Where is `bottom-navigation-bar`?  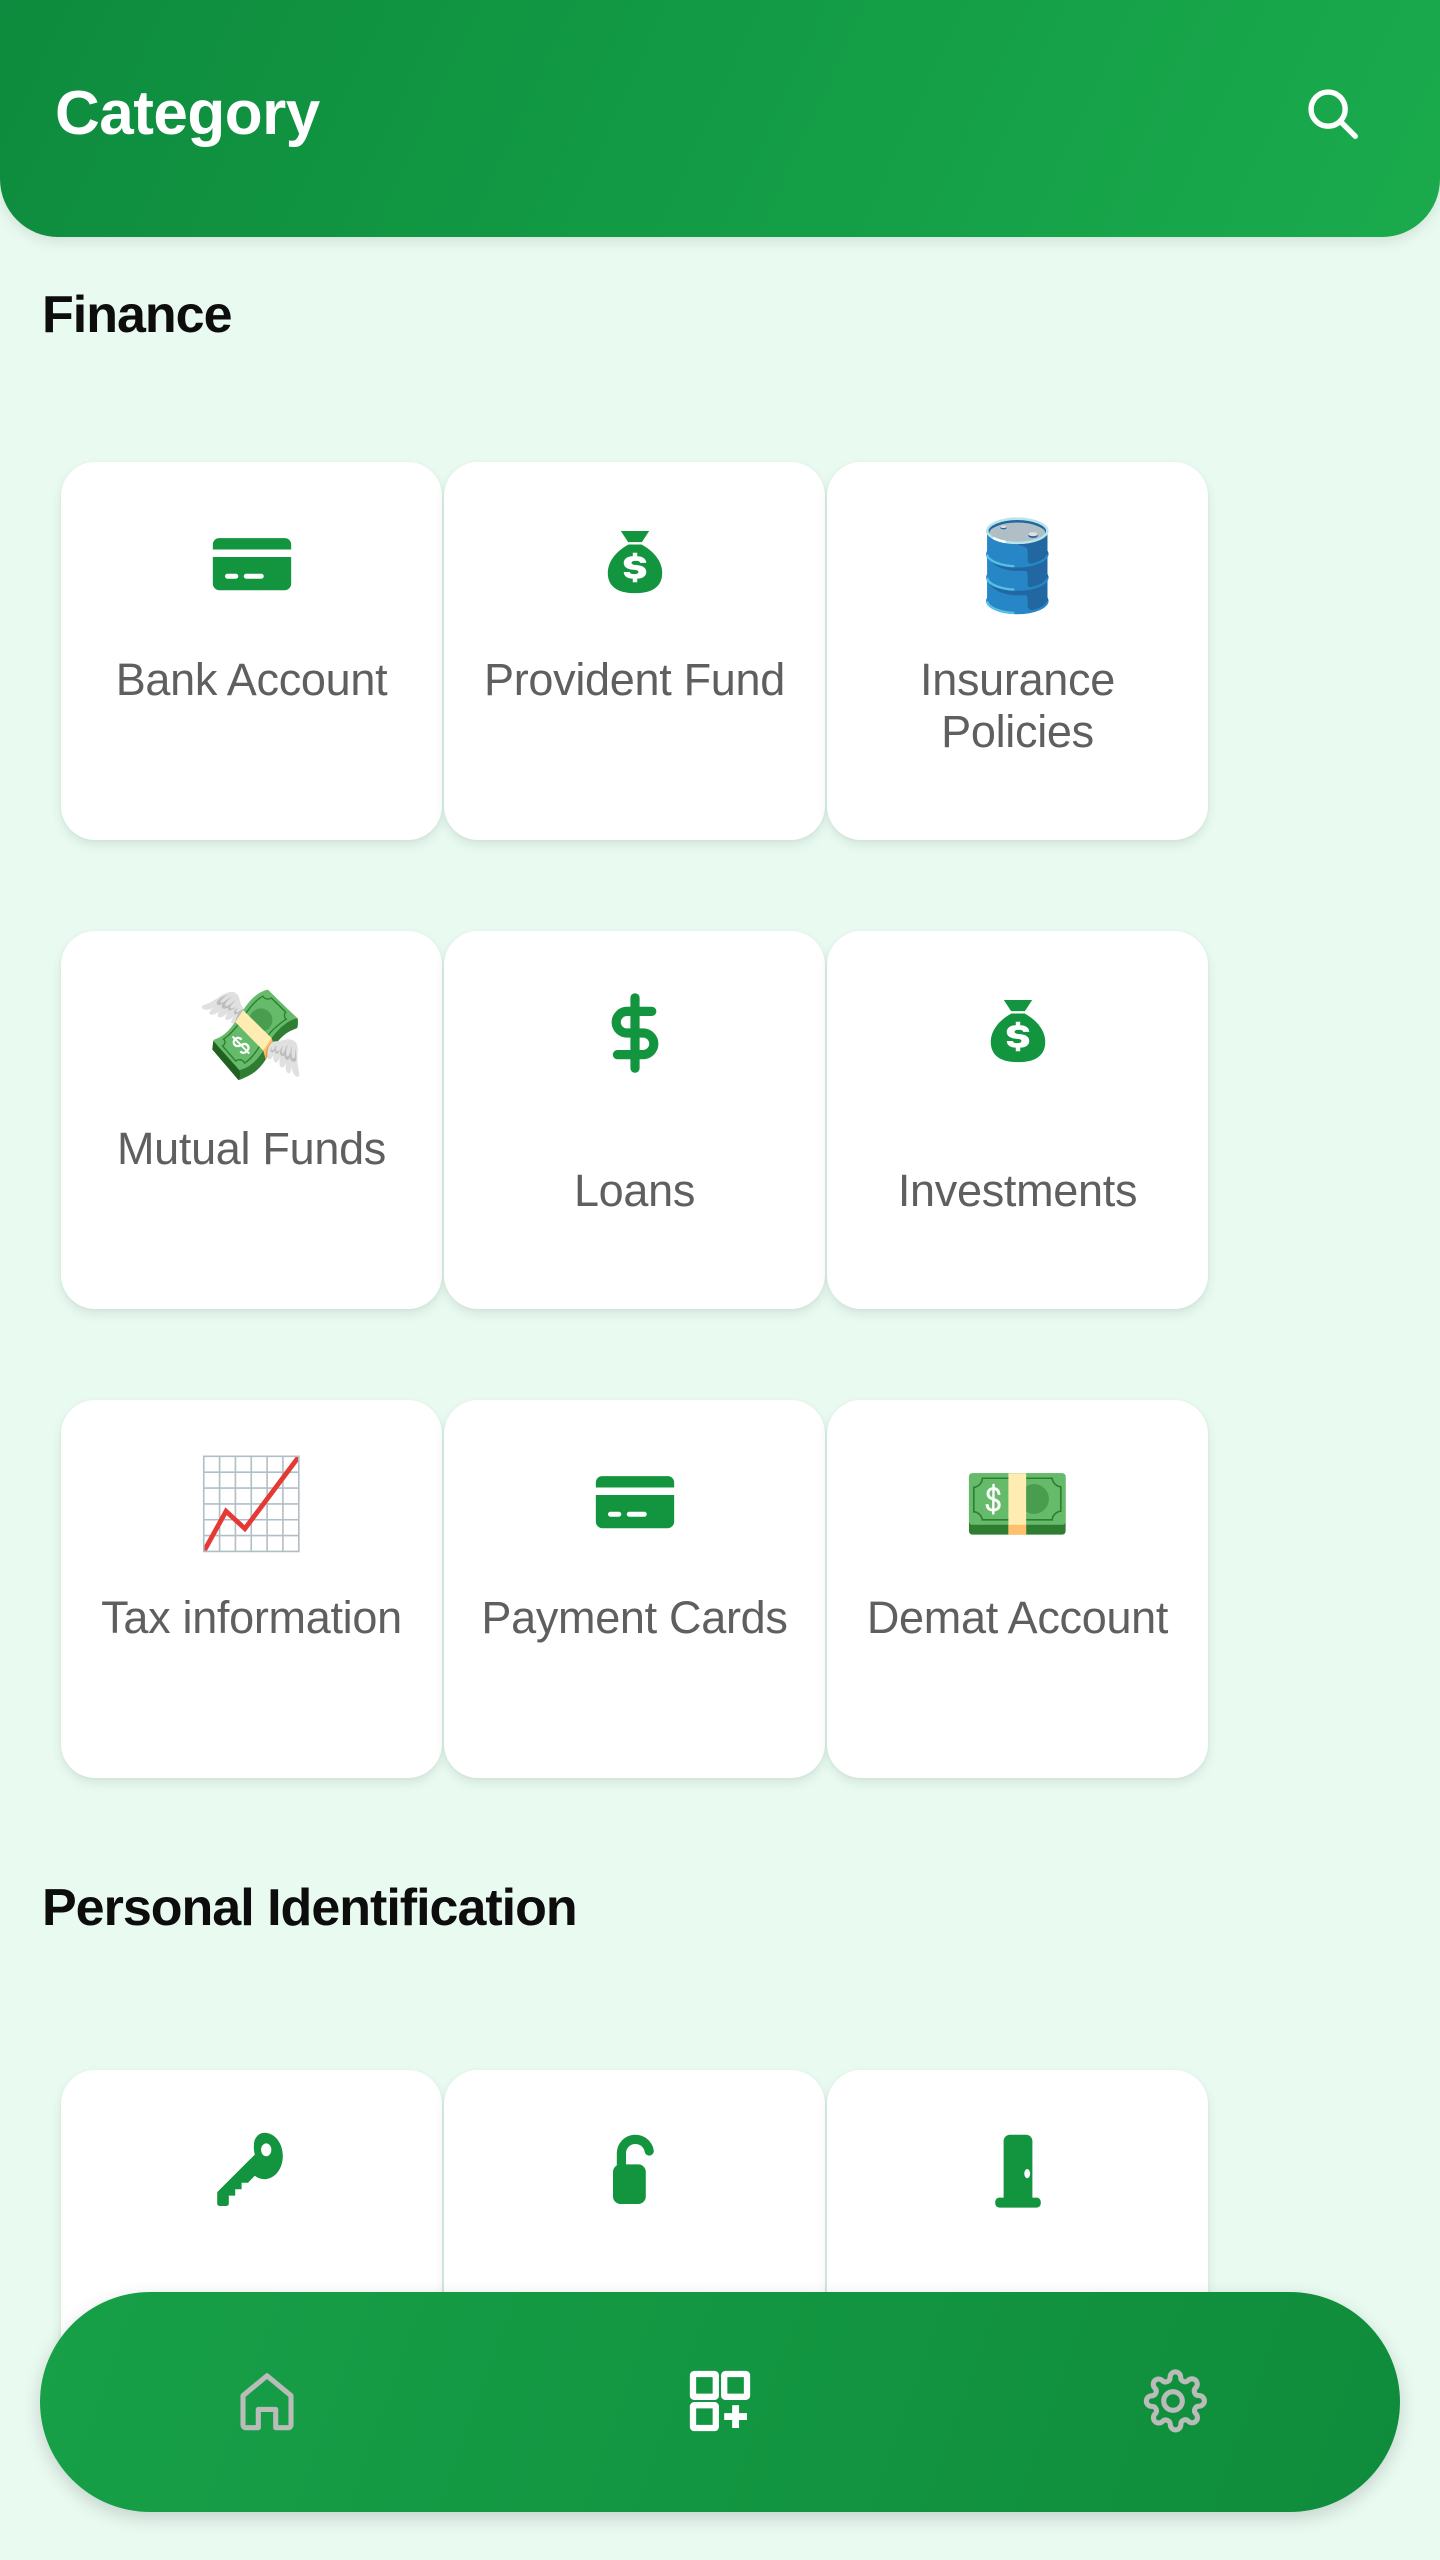
bottom-navigation-bar is located at coordinates (720, 2402).